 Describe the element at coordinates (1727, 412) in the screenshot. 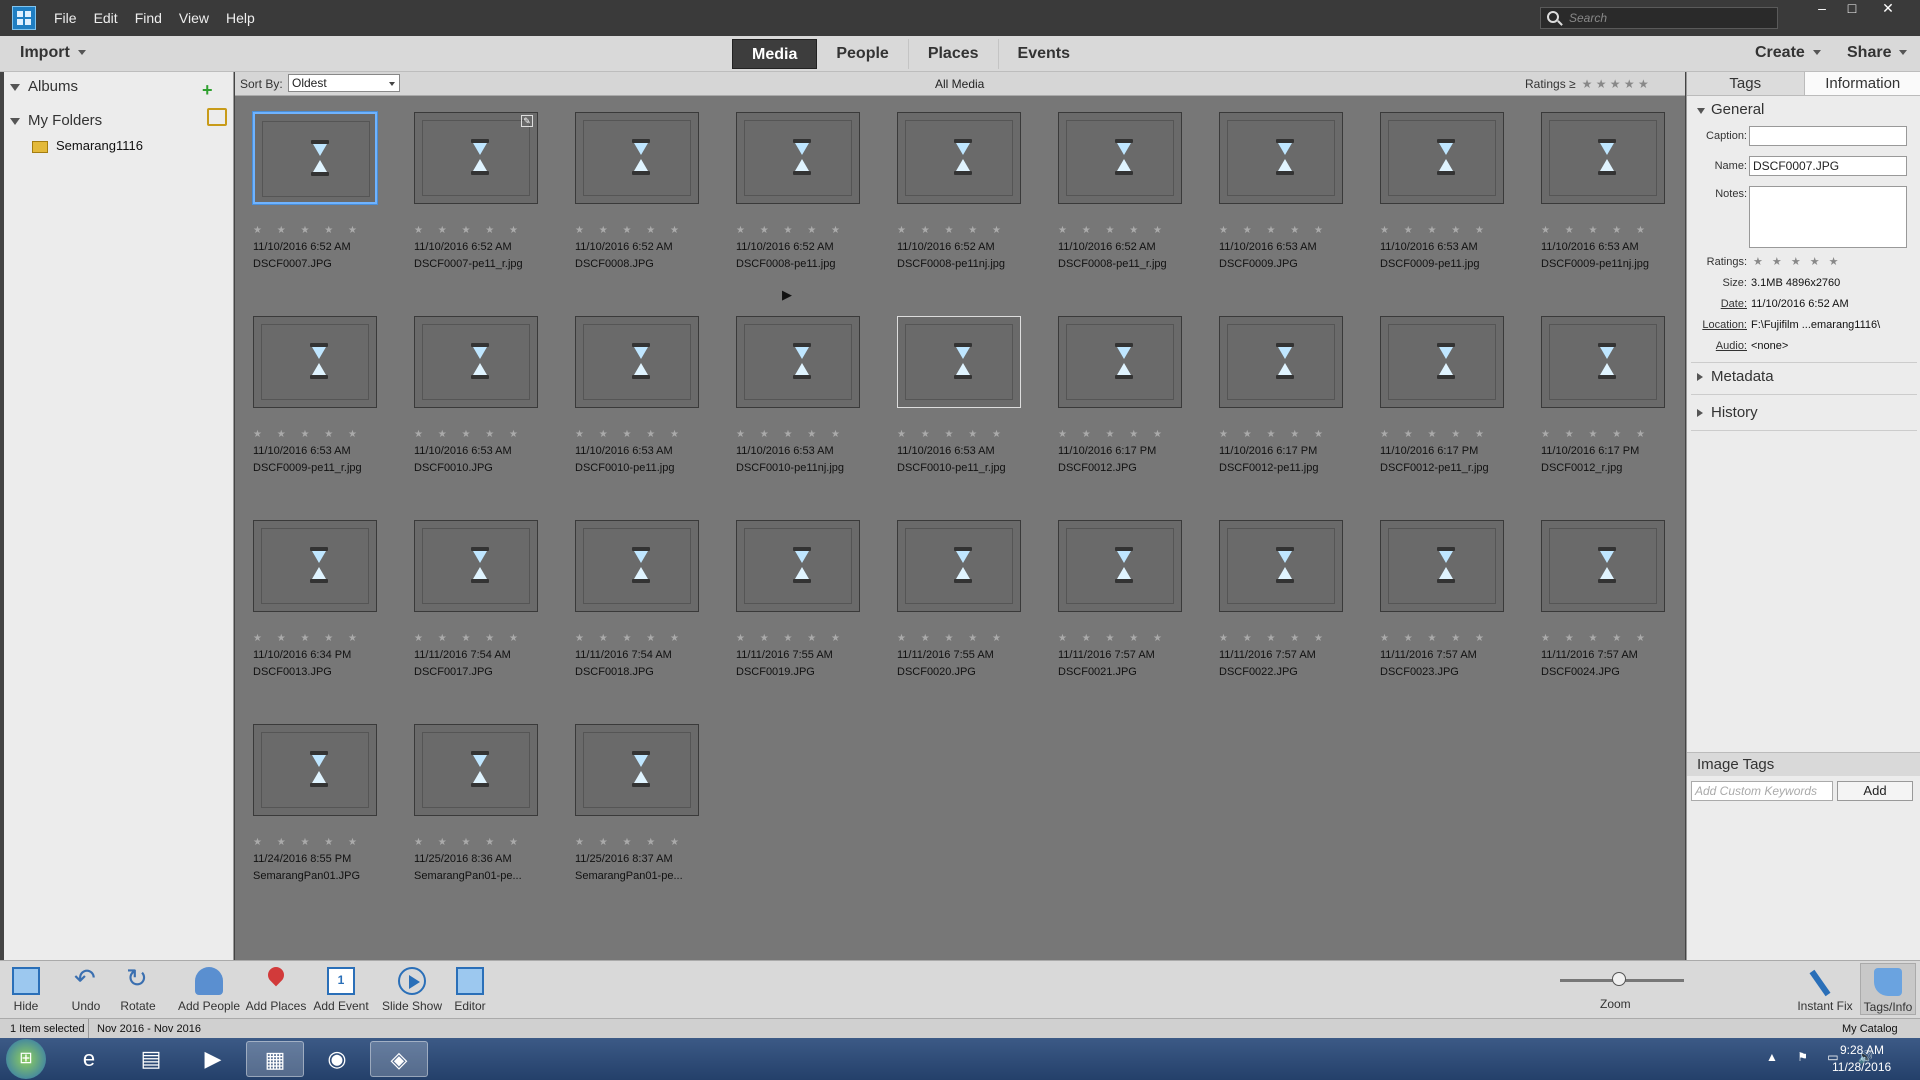

I see `history-section-header: History` at that location.